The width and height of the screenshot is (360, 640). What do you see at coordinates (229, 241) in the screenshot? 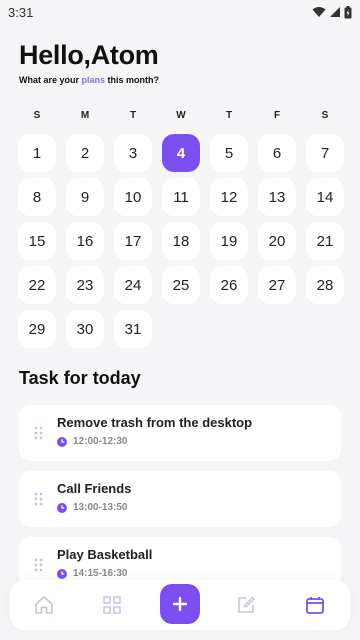
I see `calendar-day: 19` at bounding box center [229, 241].